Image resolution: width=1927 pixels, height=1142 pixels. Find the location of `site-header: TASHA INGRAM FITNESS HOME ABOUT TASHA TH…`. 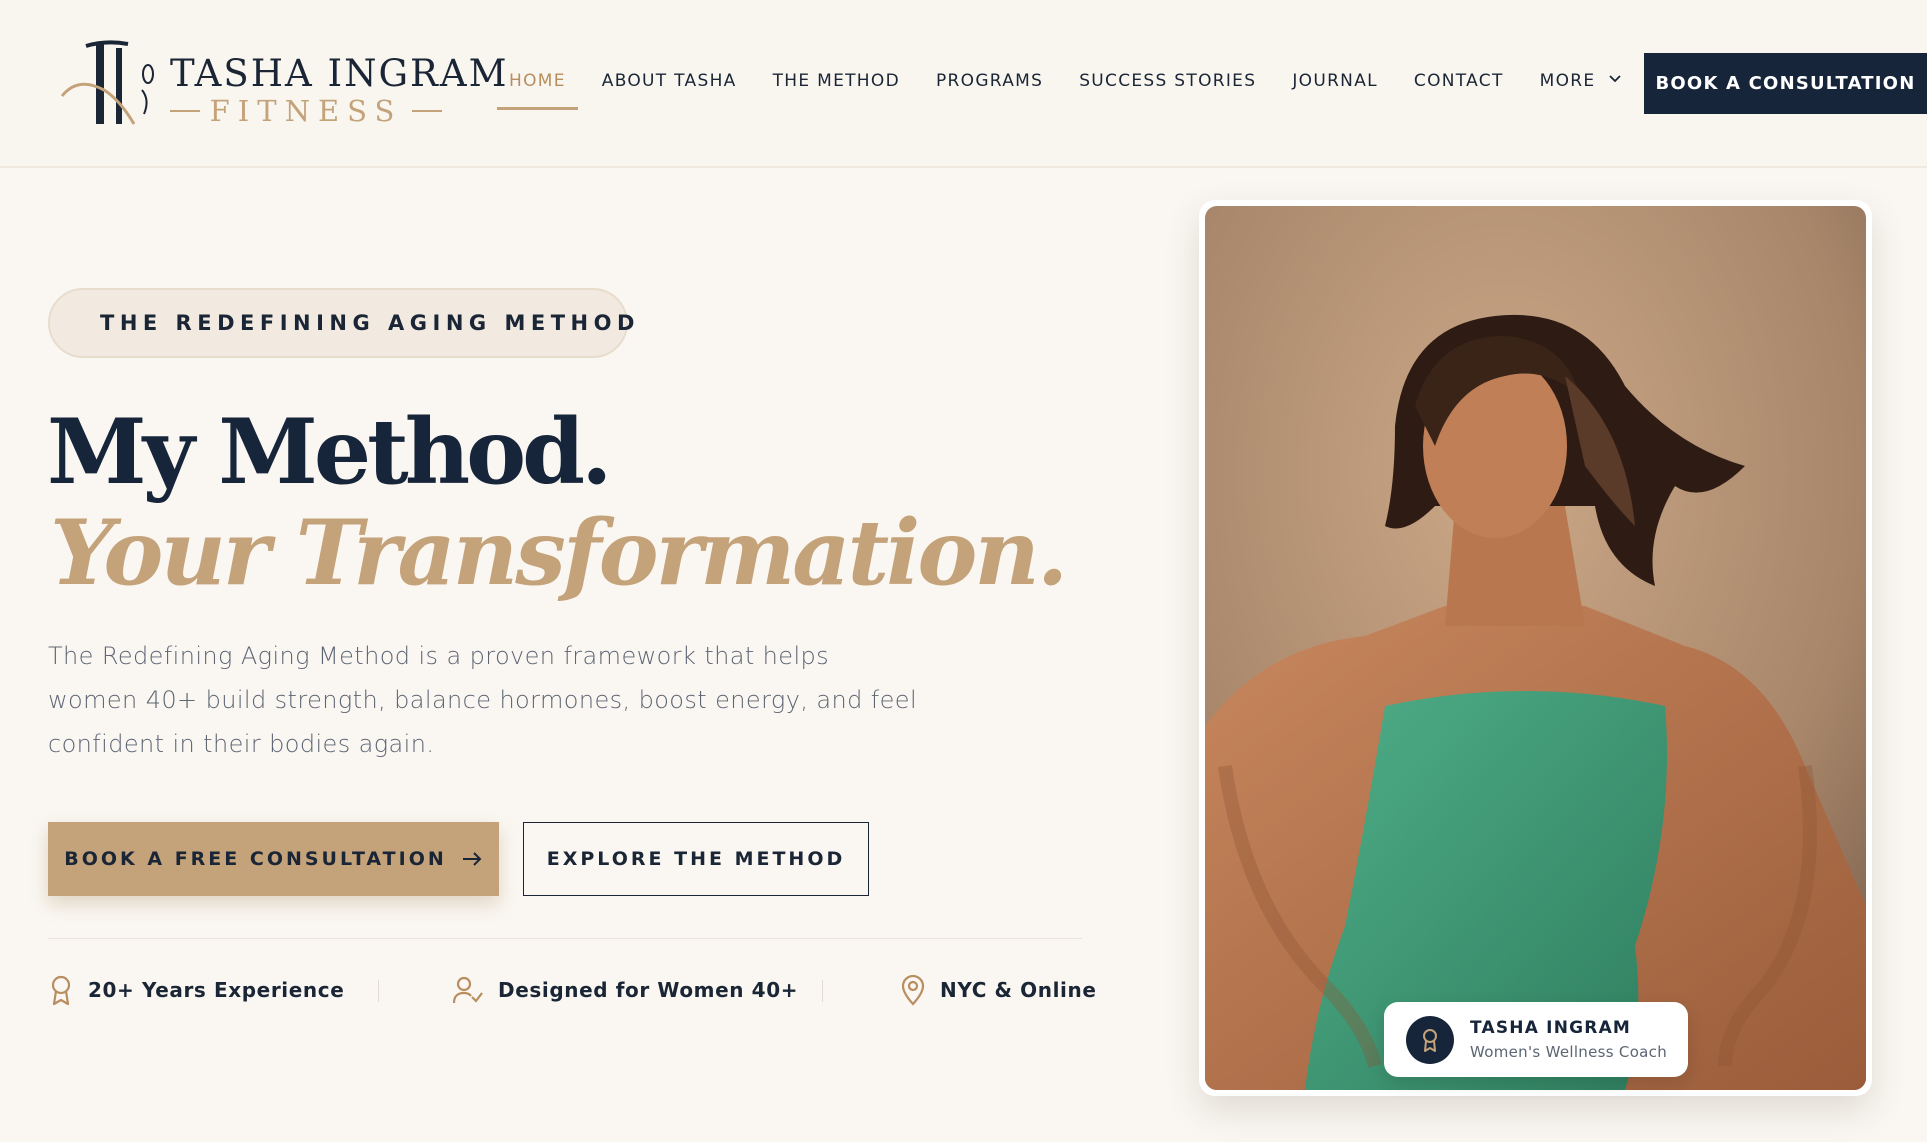

site-header: TASHA INGRAM FITNESS HOME ABOUT TASHA TH… is located at coordinates (963, 84).